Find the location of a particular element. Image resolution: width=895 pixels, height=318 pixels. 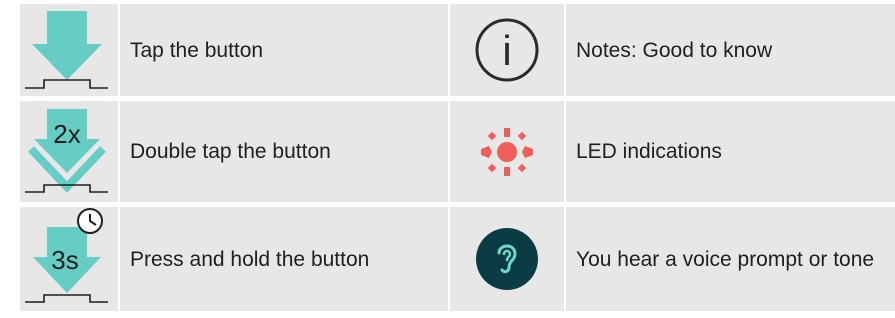

clock-icon is located at coordinates (90, 221).